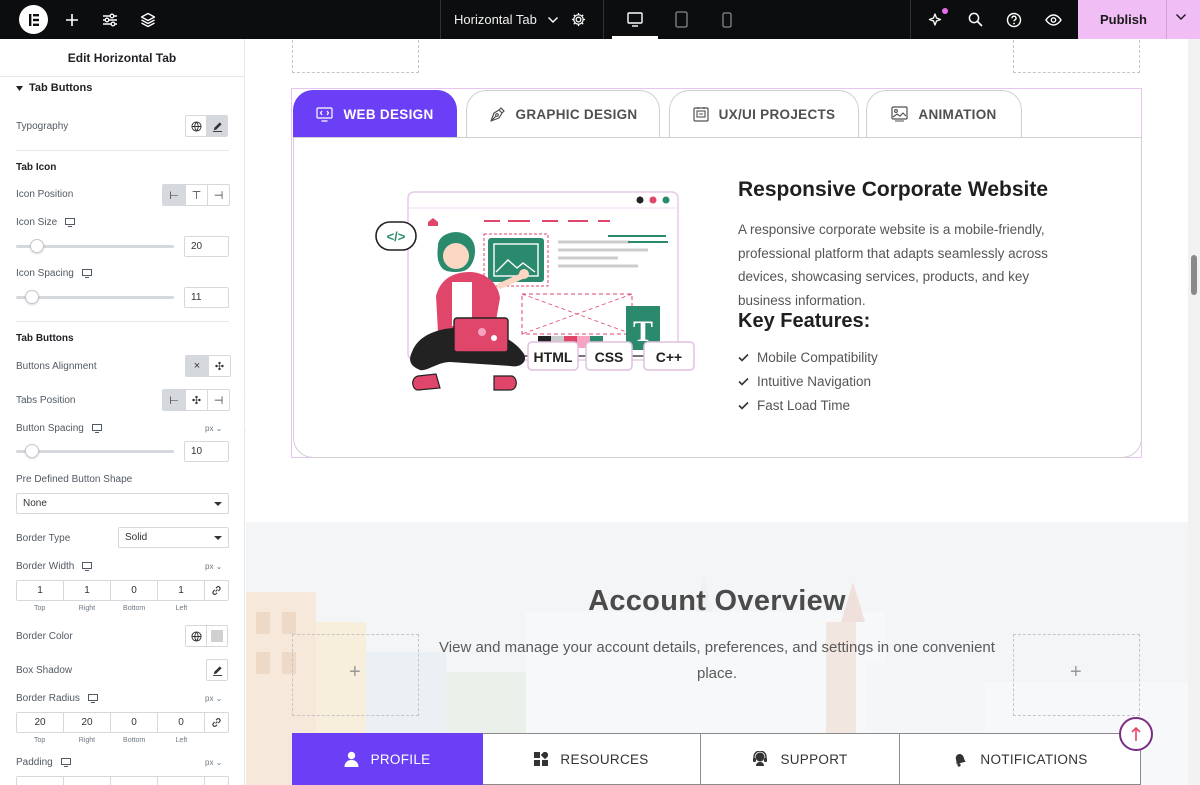 The width and height of the screenshot is (1200, 785). What do you see at coordinates (1194, 412) in the screenshot?
I see `page-scrollbar` at bounding box center [1194, 412].